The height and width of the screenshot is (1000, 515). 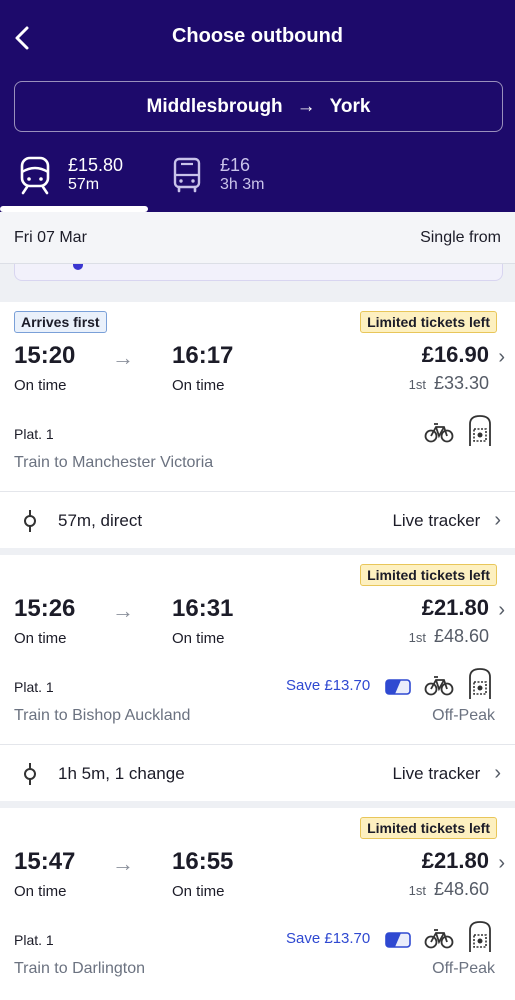 I want to click on date-bar: Fri 07 Mar Single from, so click(x=257, y=238).